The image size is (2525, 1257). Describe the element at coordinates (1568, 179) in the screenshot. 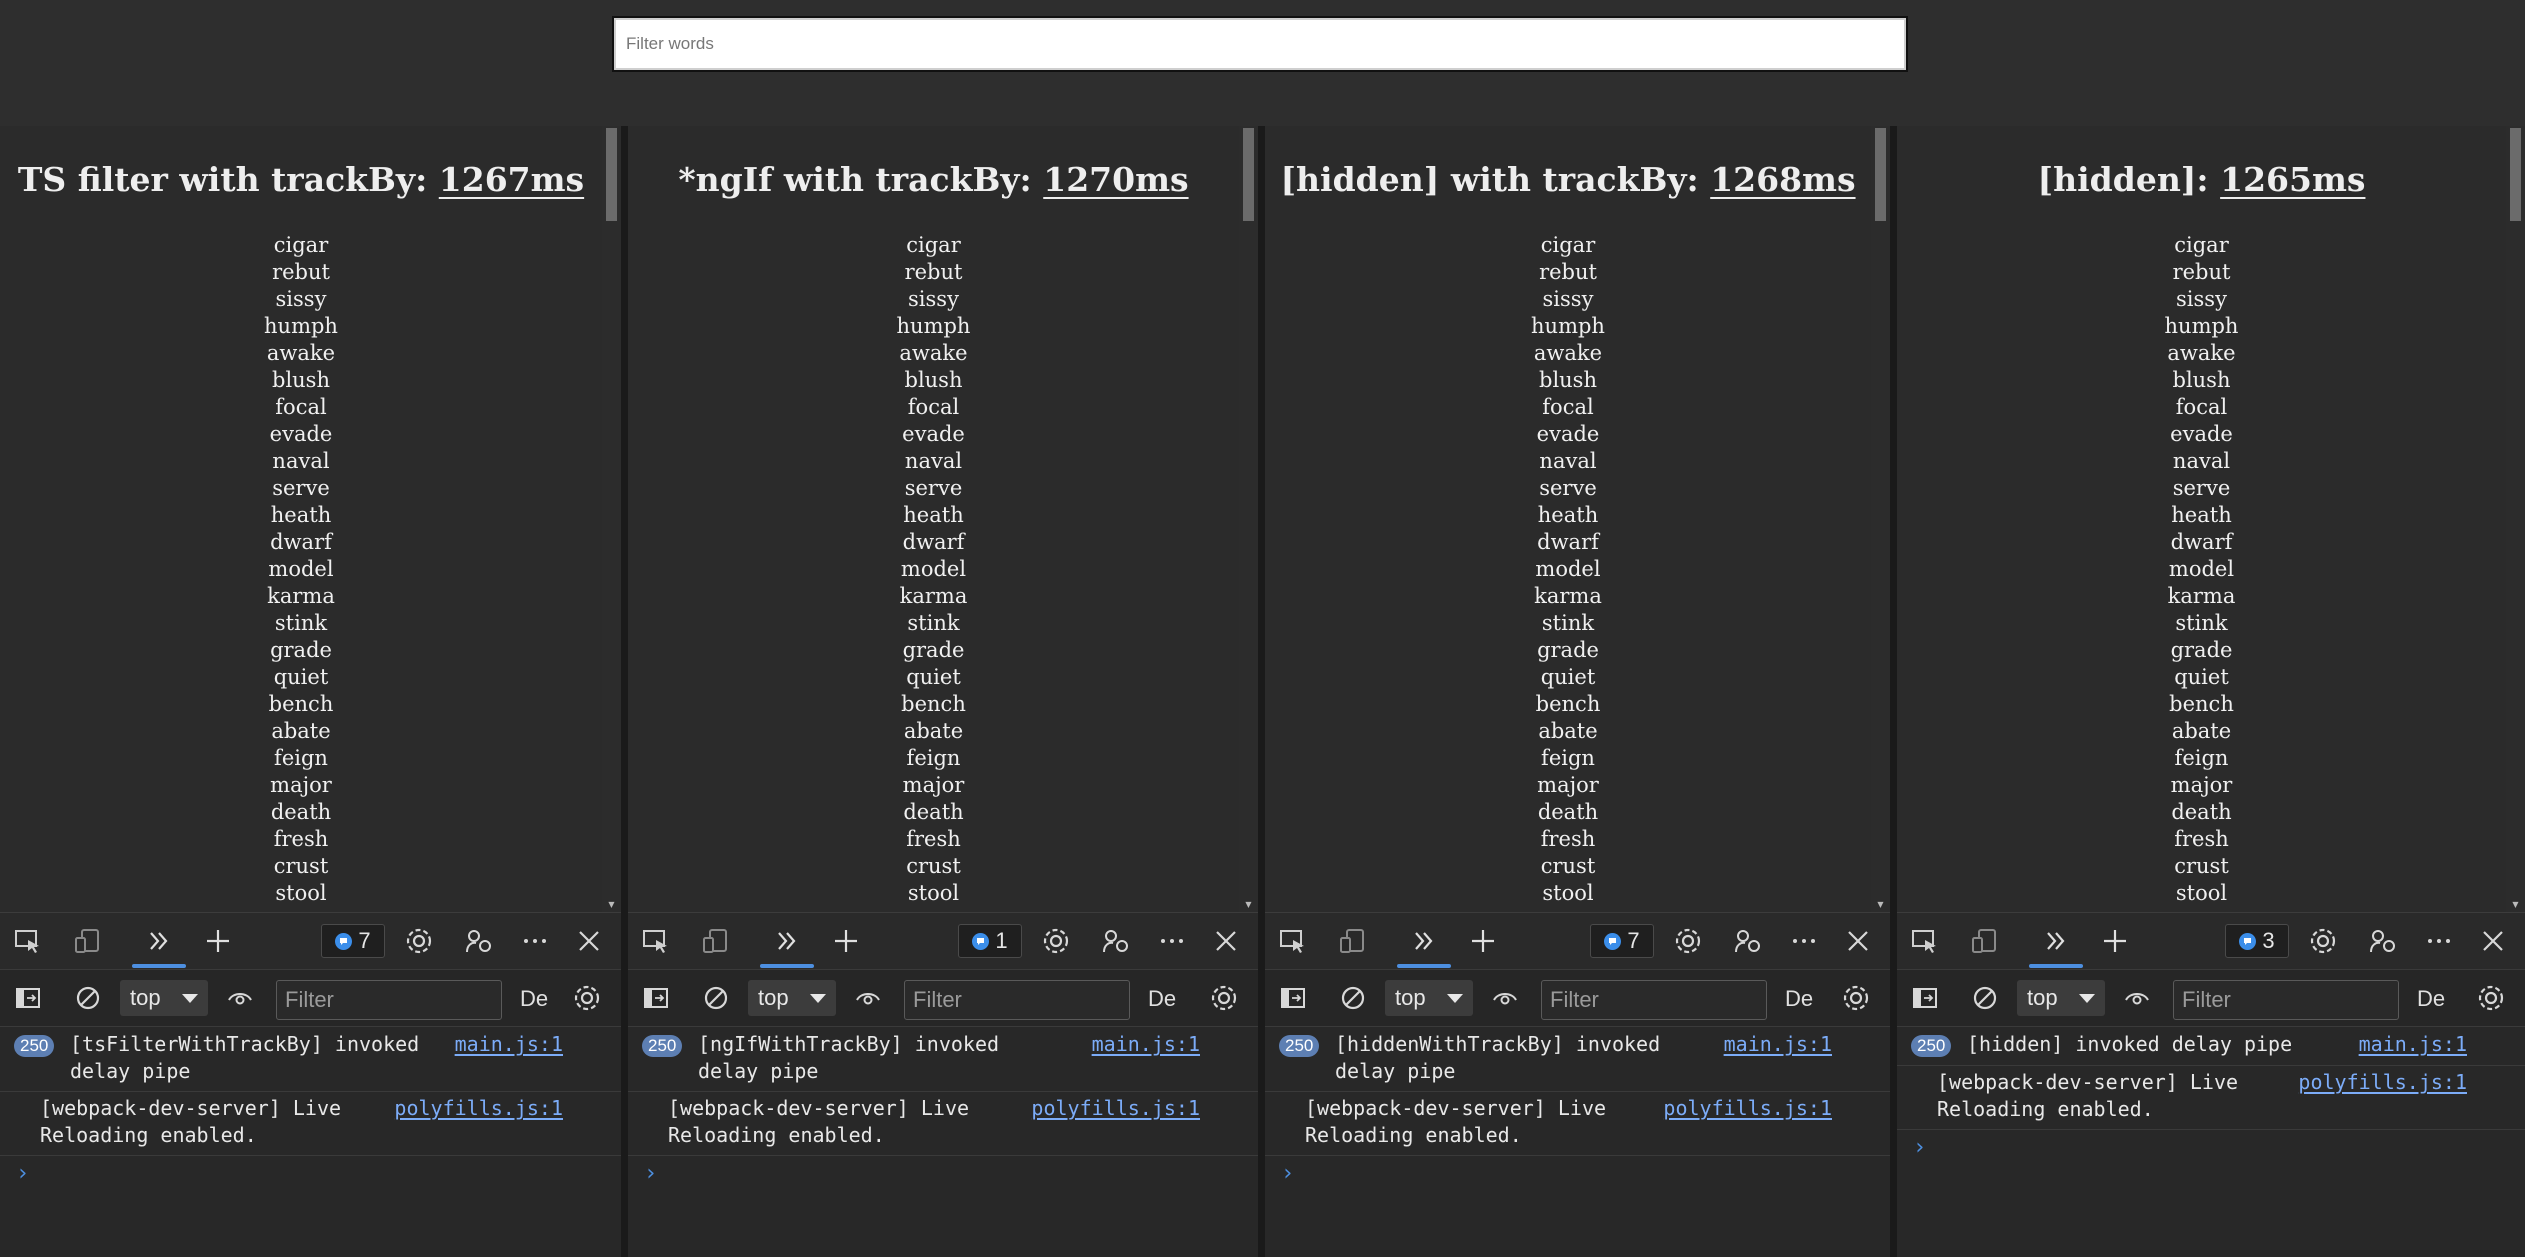

I see `benchmark-title: [hidden] with trackBy: 1268ms` at that location.